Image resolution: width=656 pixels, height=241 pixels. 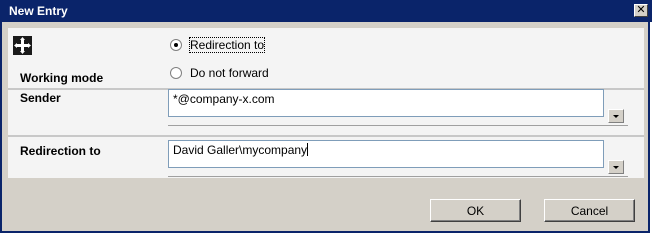 What do you see at coordinates (308, 149) in the screenshot?
I see `text-caret` at bounding box center [308, 149].